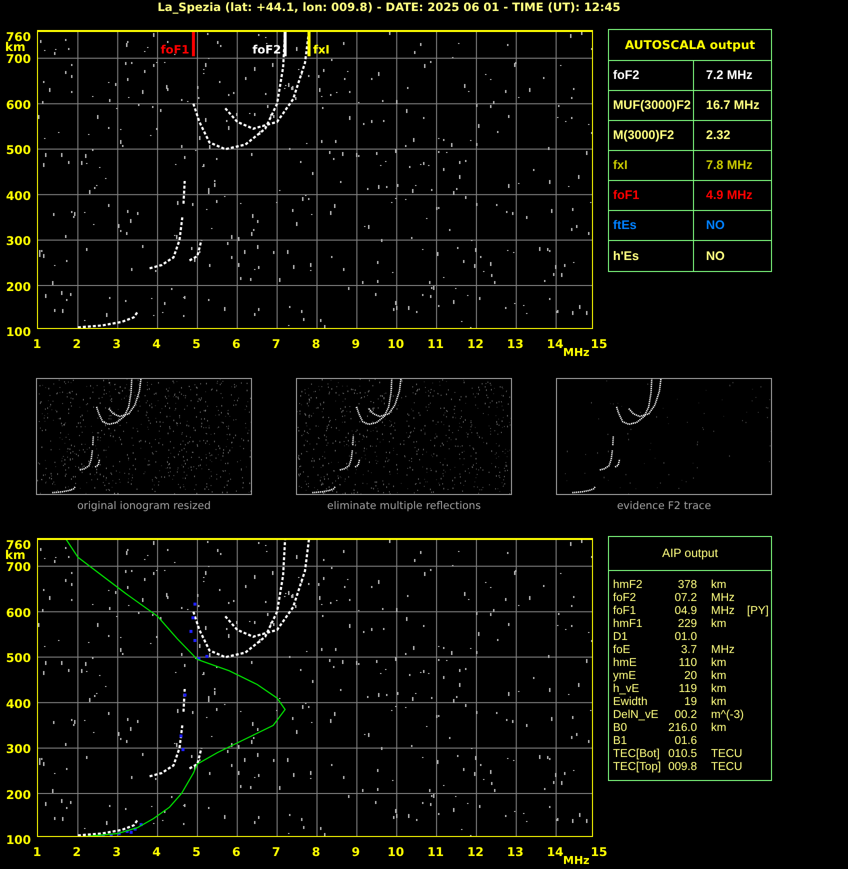  Describe the element at coordinates (685, 715) in the screenshot. I see `parameter-value: 00.2` at that location.